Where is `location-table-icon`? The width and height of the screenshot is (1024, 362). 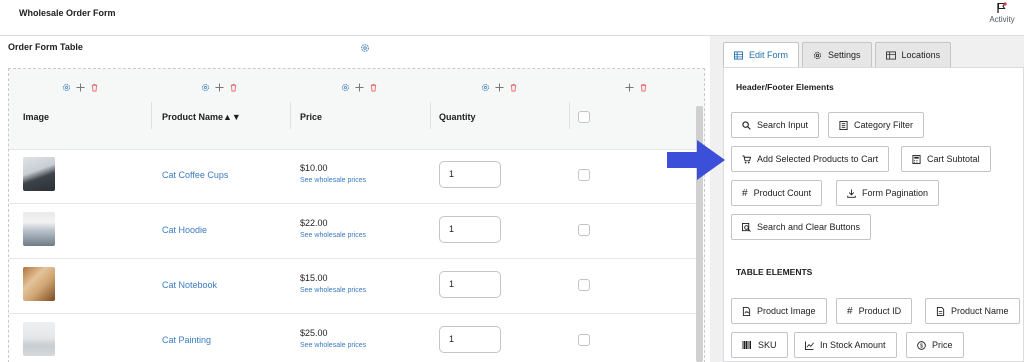
location-table-icon is located at coordinates (890, 55).